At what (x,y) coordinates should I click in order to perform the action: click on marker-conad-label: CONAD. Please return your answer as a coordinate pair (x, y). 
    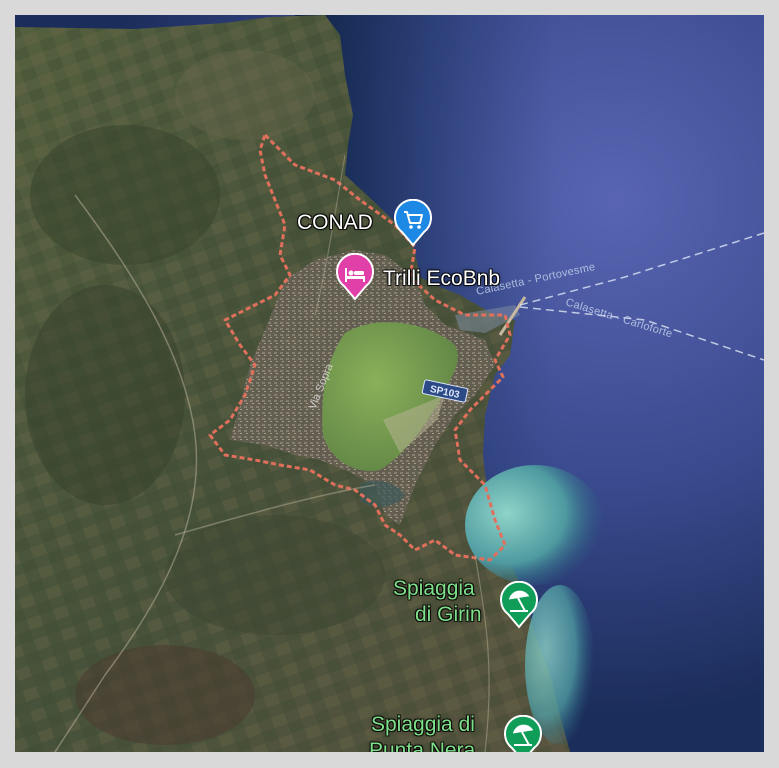
    Looking at the image, I should click on (335, 222).